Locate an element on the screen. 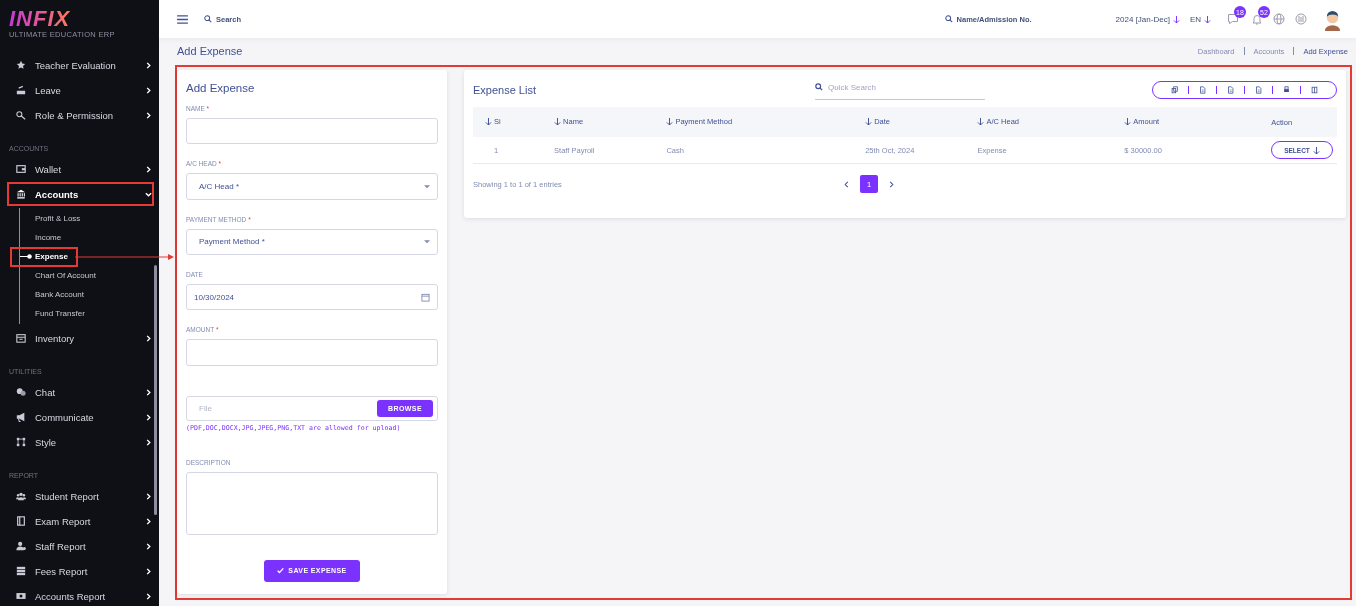 This screenshot has width=1356, height=606. message-icon is located at coordinates (1233, 19).